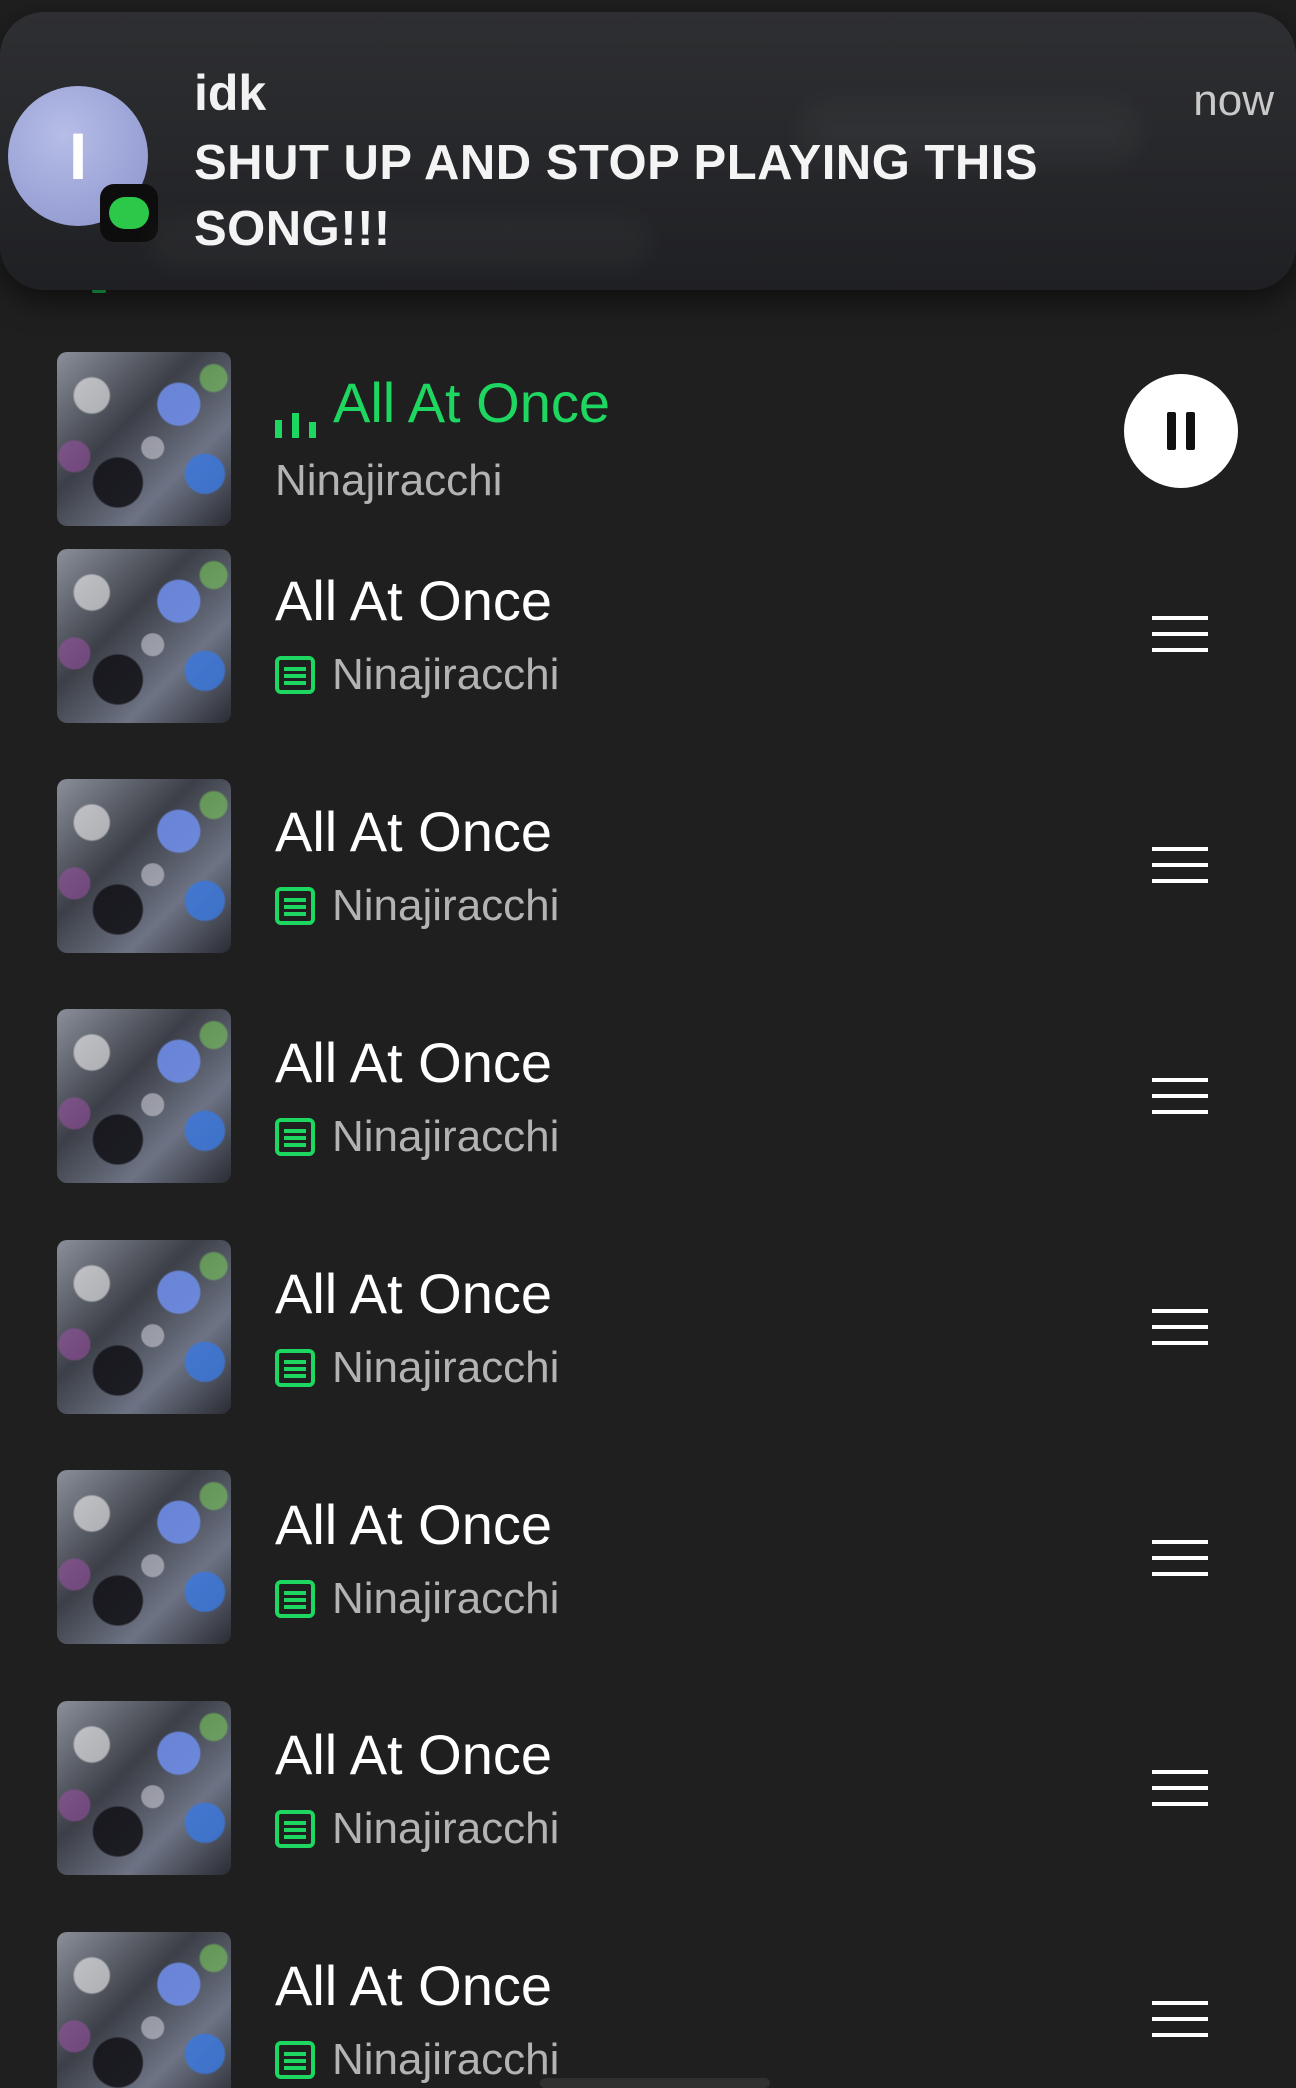 The width and height of the screenshot is (1296, 2088). What do you see at coordinates (1233, 100) in the screenshot?
I see `notification-time: now` at bounding box center [1233, 100].